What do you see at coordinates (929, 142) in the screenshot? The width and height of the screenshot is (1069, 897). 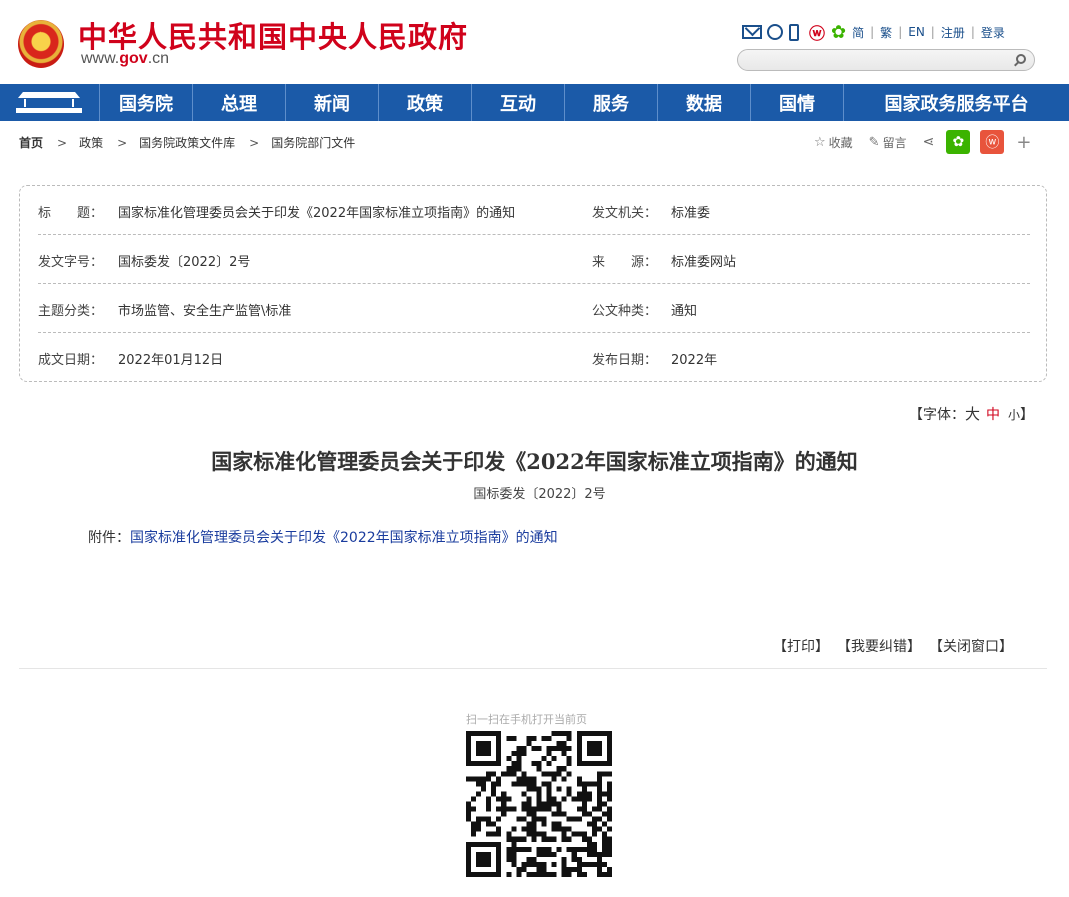 I see `share-icon: ⋖` at bounding box center [929, 142].